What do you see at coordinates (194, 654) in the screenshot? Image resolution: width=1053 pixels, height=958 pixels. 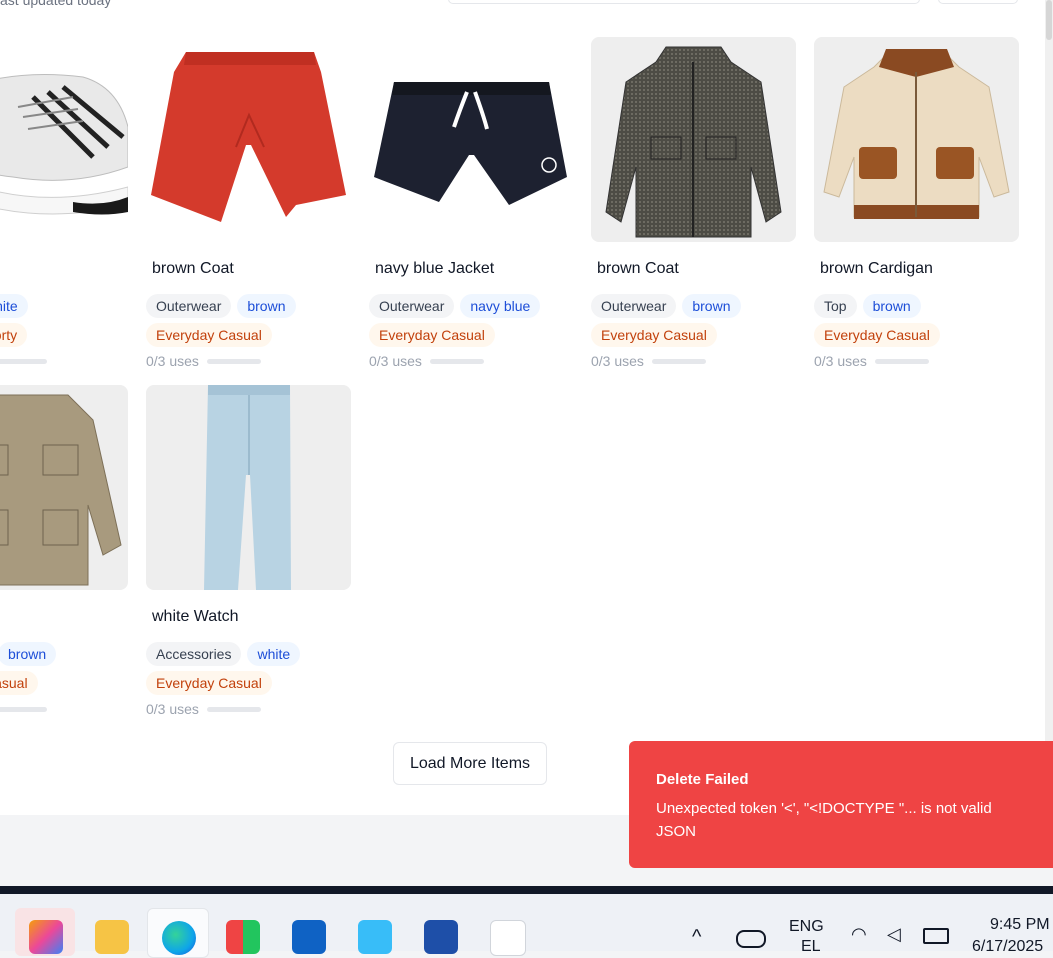 I see `item-category-tag: Accessories` at bounding box center [194, 654].